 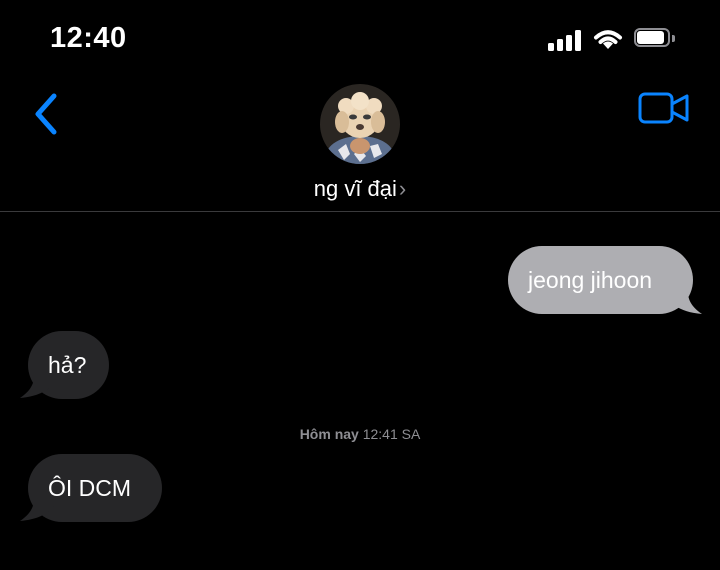 I want to click on message-timestamp: Hôm nay 12:41 SA, so click(x=360, y=434).